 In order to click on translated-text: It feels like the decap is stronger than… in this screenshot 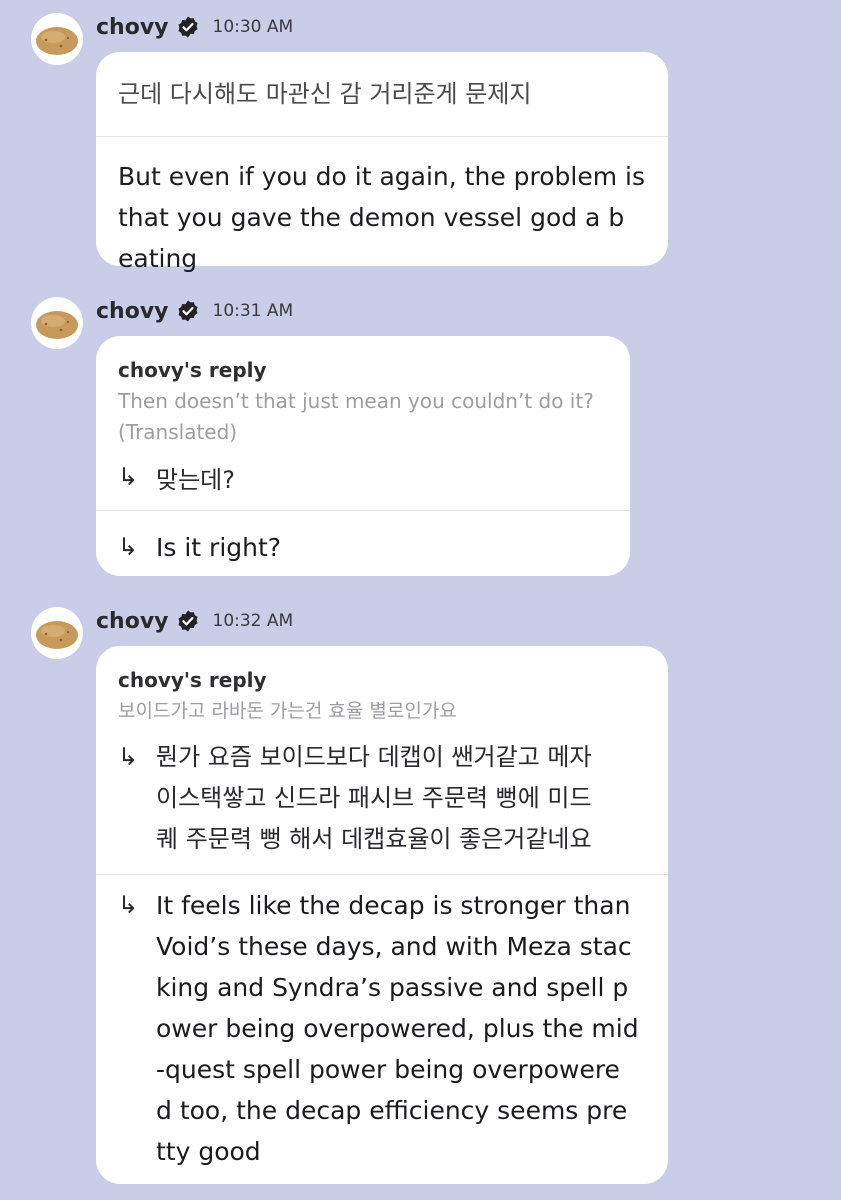, I will do `click(397, 1028)`.